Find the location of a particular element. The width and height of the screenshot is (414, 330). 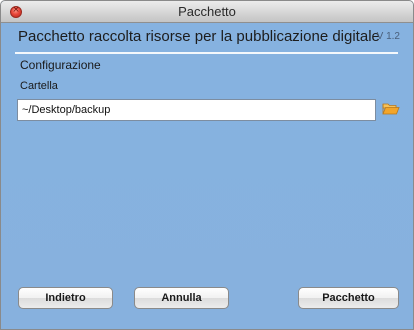

section-heading: Configurazione is located at coordinates (60, 65).